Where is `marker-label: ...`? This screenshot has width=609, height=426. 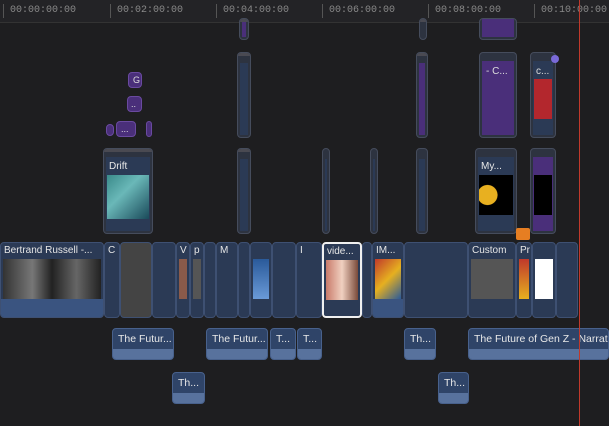
marker-label: ... is located at coordinates (125, 129).